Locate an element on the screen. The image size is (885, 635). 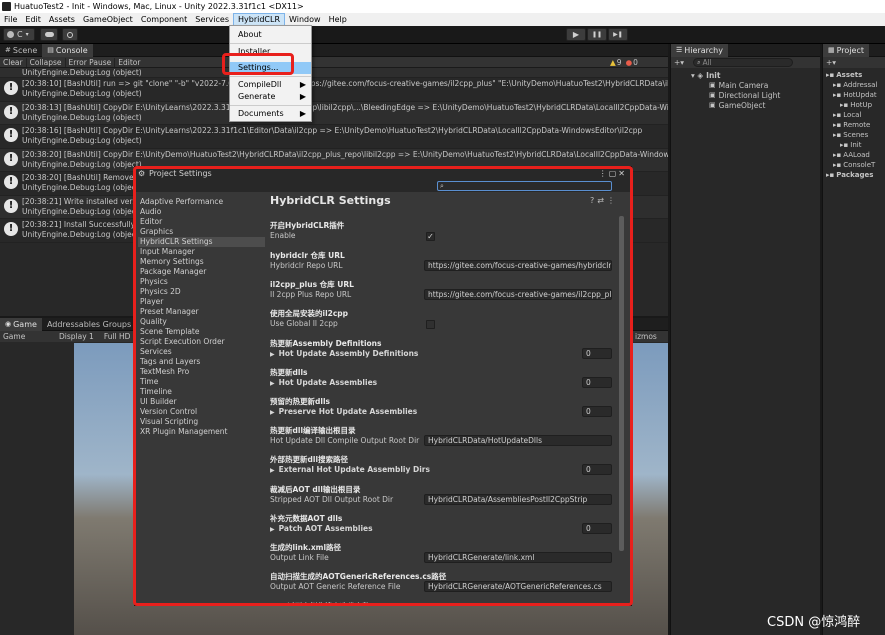
account-button: C ▾ is located at coordinates (19, 34).